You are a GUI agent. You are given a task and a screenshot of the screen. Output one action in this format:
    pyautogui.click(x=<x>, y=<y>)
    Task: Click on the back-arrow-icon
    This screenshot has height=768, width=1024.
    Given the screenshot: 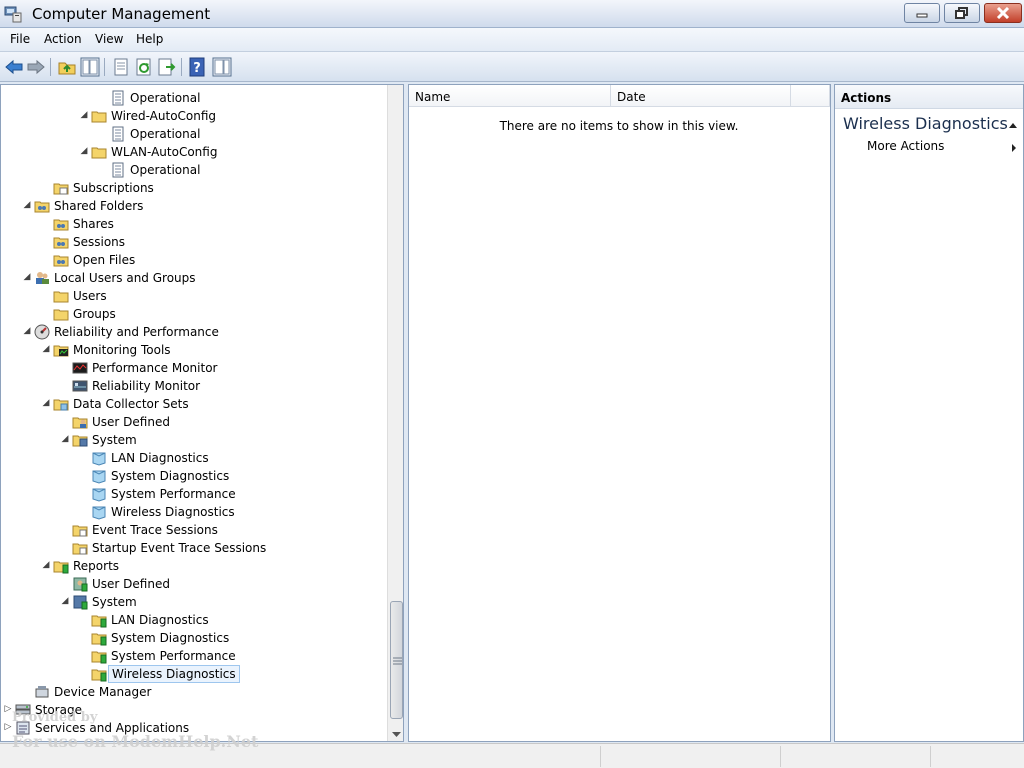 What is the action you would take?
    pyautogui.click(x=14, y=67)
    